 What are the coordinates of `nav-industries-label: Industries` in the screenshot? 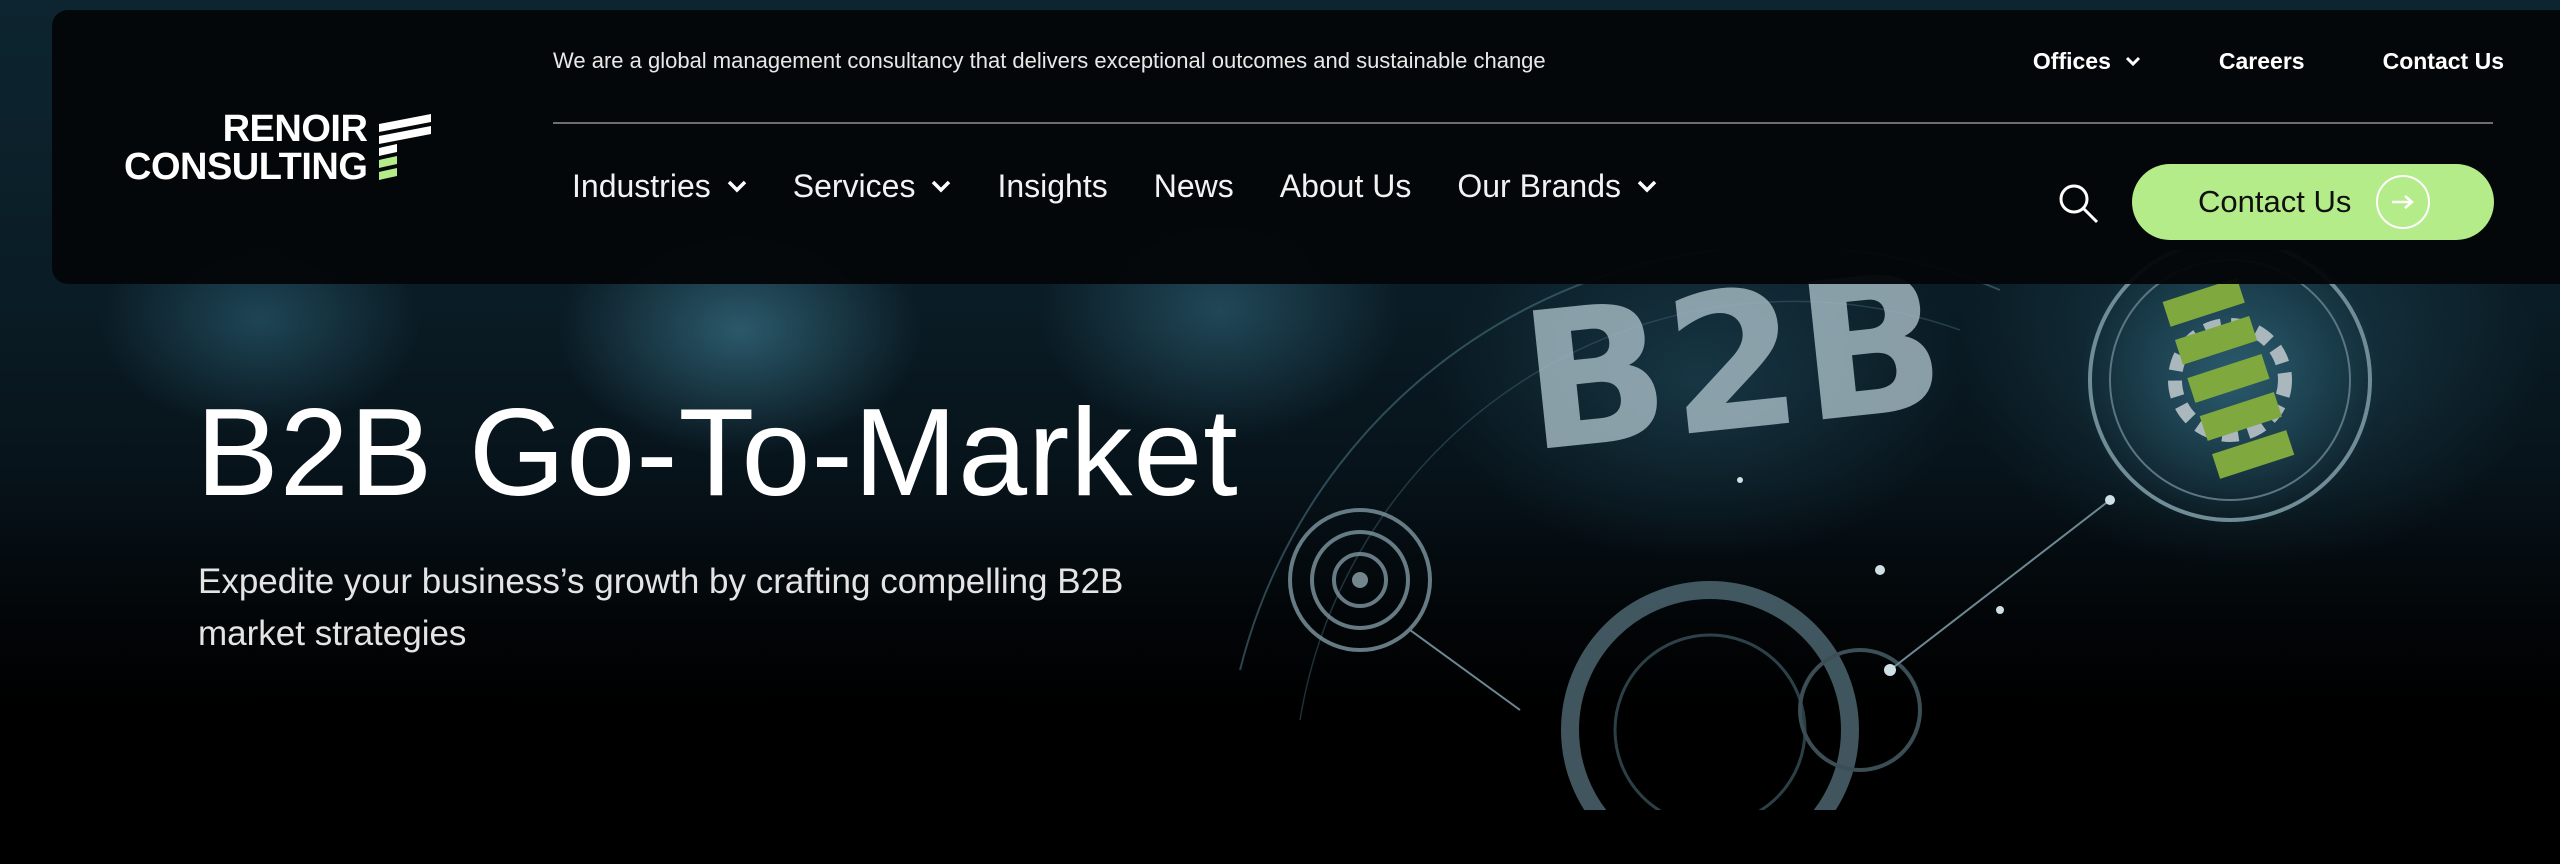 It's located at (641, 186).